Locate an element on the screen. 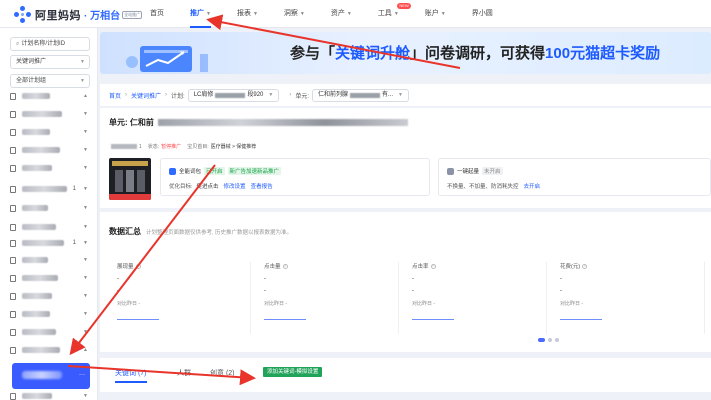 The image size is (711, 400). nav-assets-label: 资产 is located at coordinates (337, 13).